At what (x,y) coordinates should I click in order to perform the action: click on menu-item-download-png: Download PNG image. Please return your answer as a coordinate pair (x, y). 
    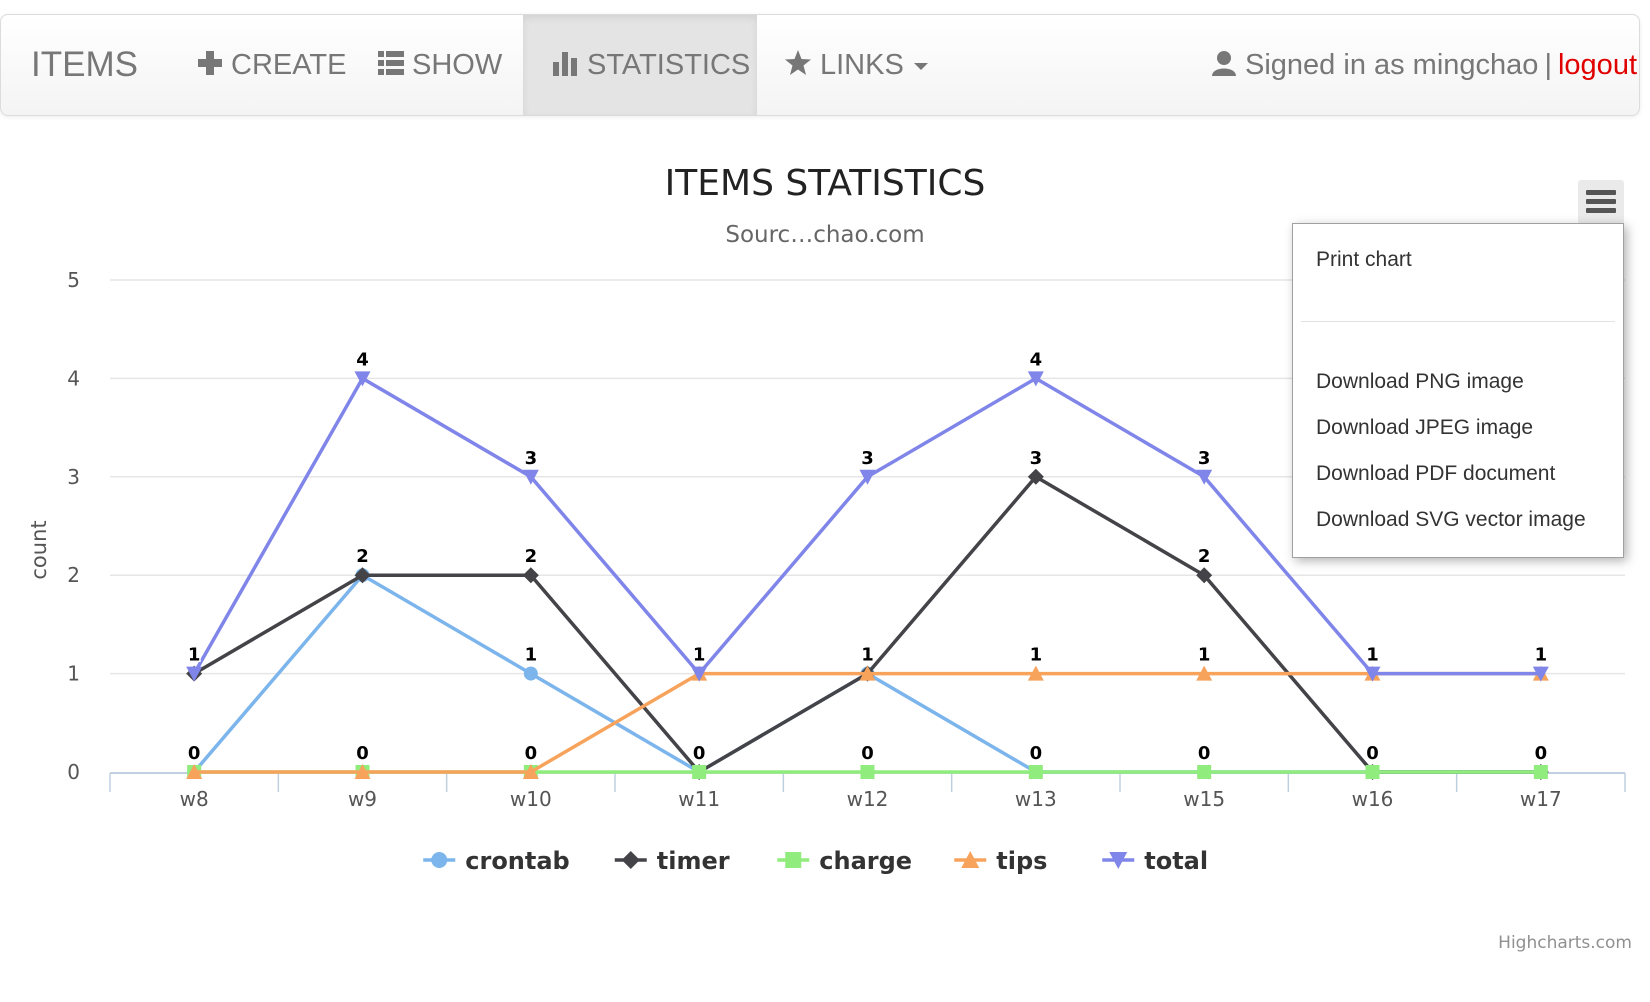
    Looking at the image, I should click on (1420, 382).